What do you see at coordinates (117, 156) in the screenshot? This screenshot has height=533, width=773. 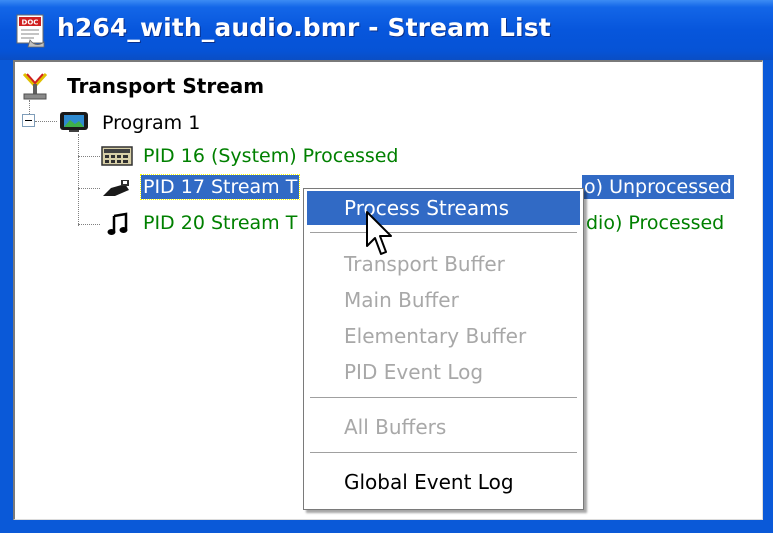 I see `system-table-icon` at bounding box center [117, 156].